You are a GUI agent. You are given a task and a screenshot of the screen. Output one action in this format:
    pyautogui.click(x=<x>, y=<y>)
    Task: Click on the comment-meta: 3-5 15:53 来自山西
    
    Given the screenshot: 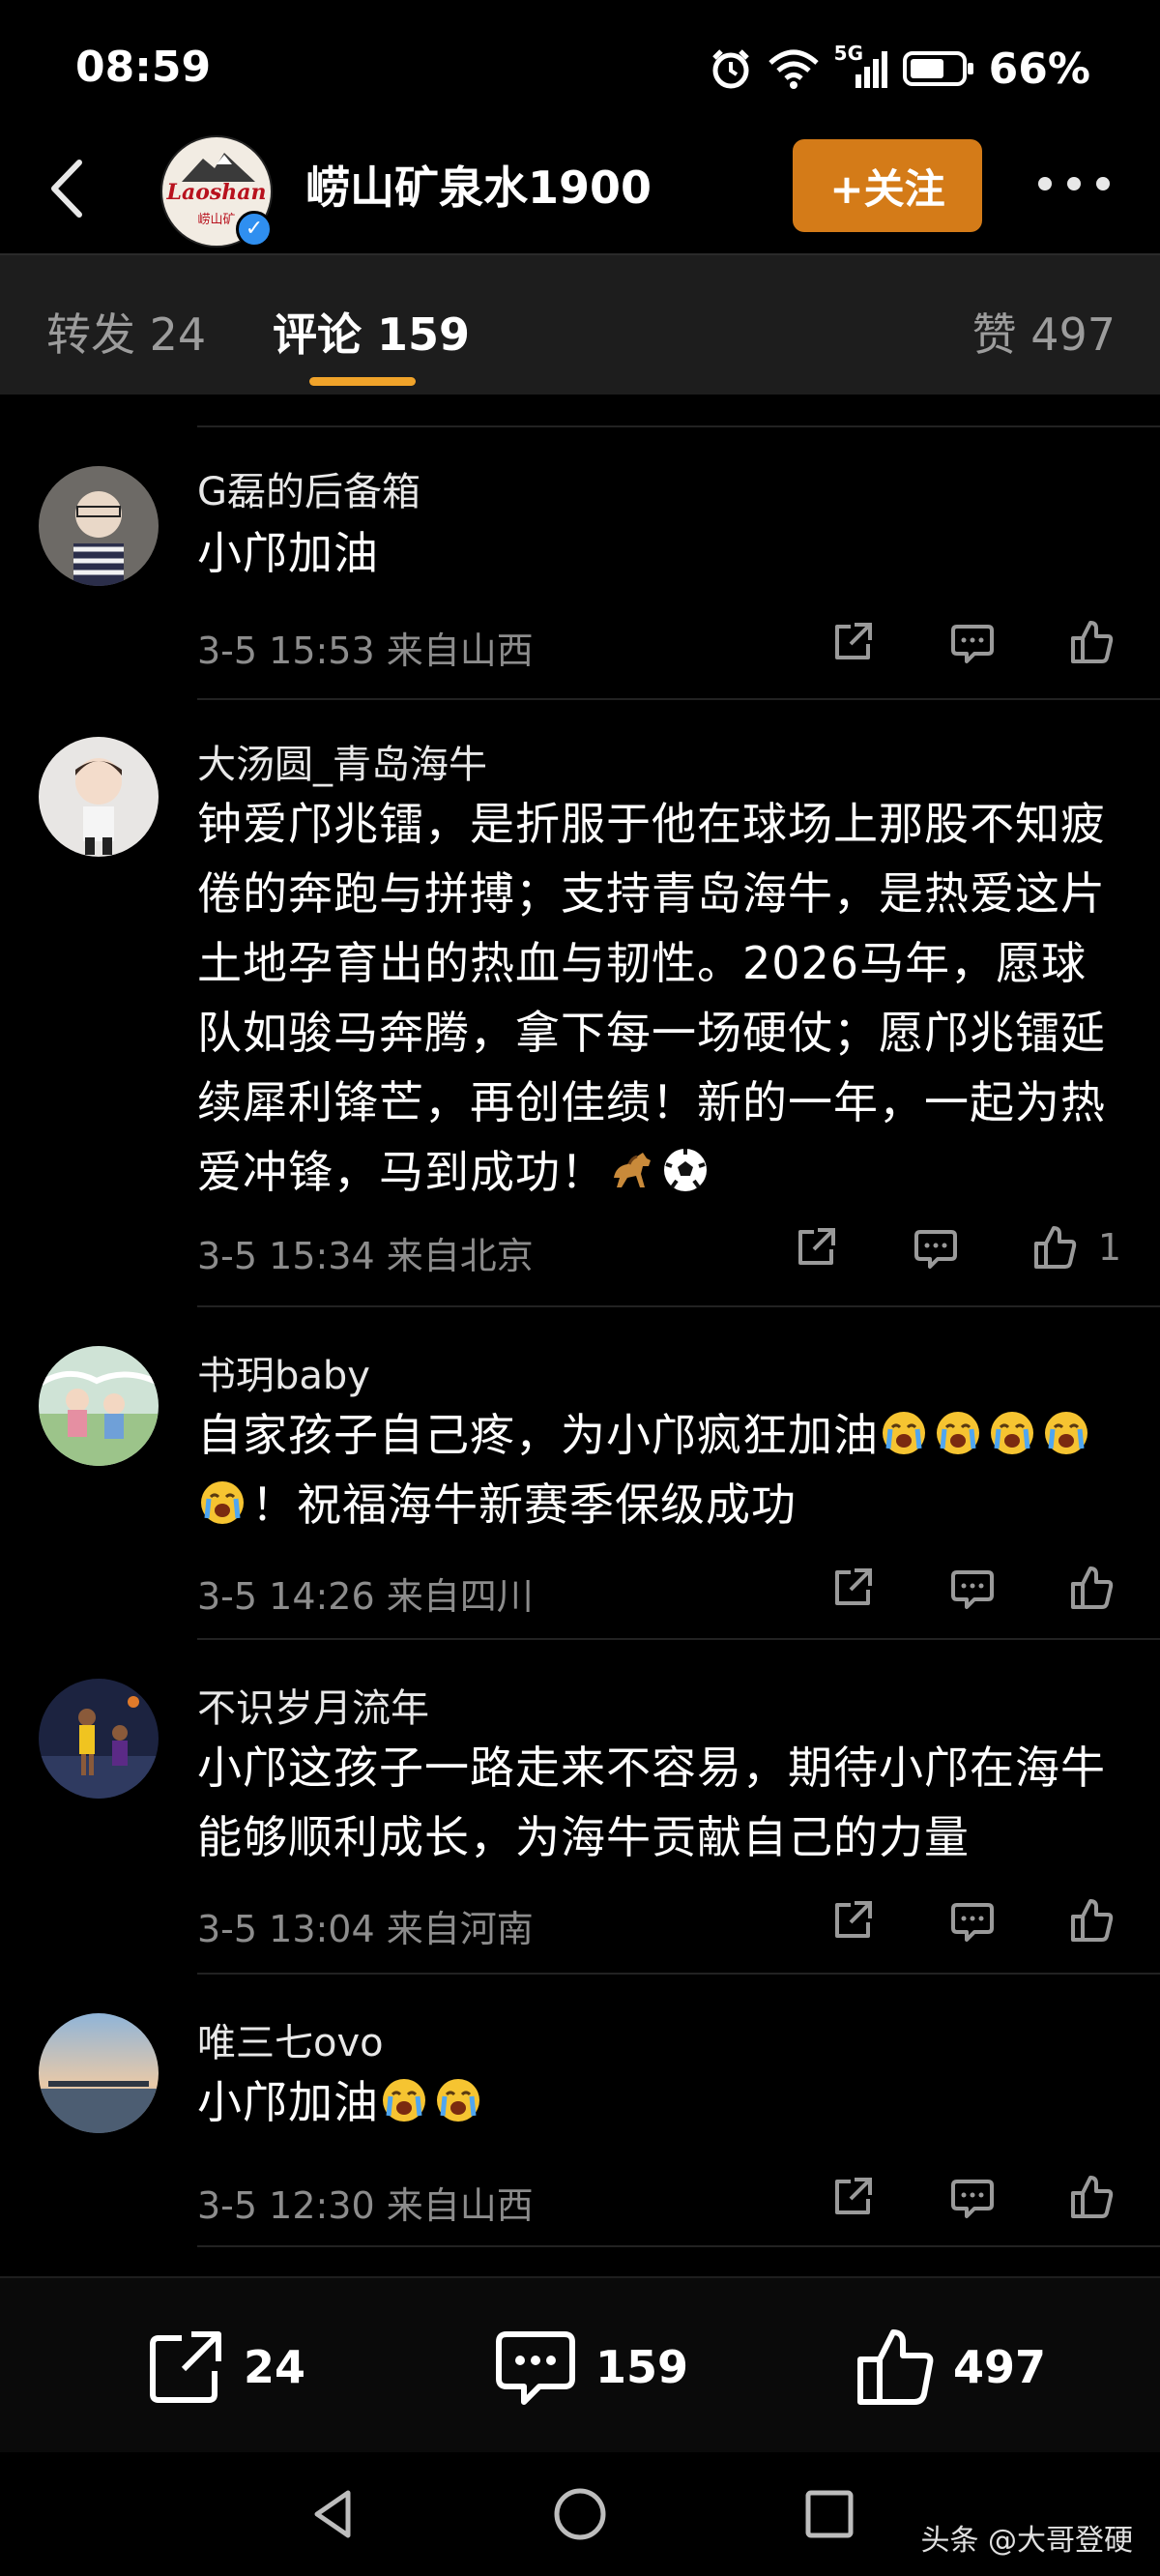 What is the action you would take?
    pyautogui.click(x=365, y=650)
    